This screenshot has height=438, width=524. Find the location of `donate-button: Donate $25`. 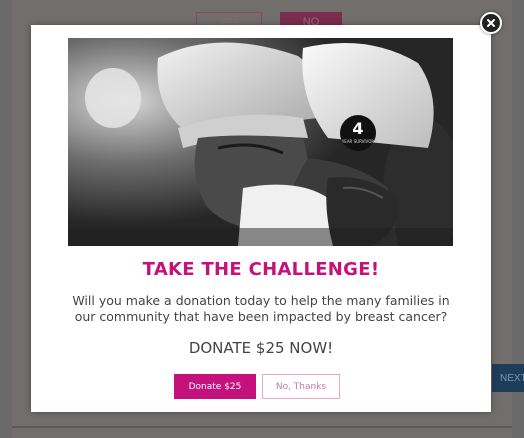

donate-button: Donate $25 is located at coordinates (215, 386).